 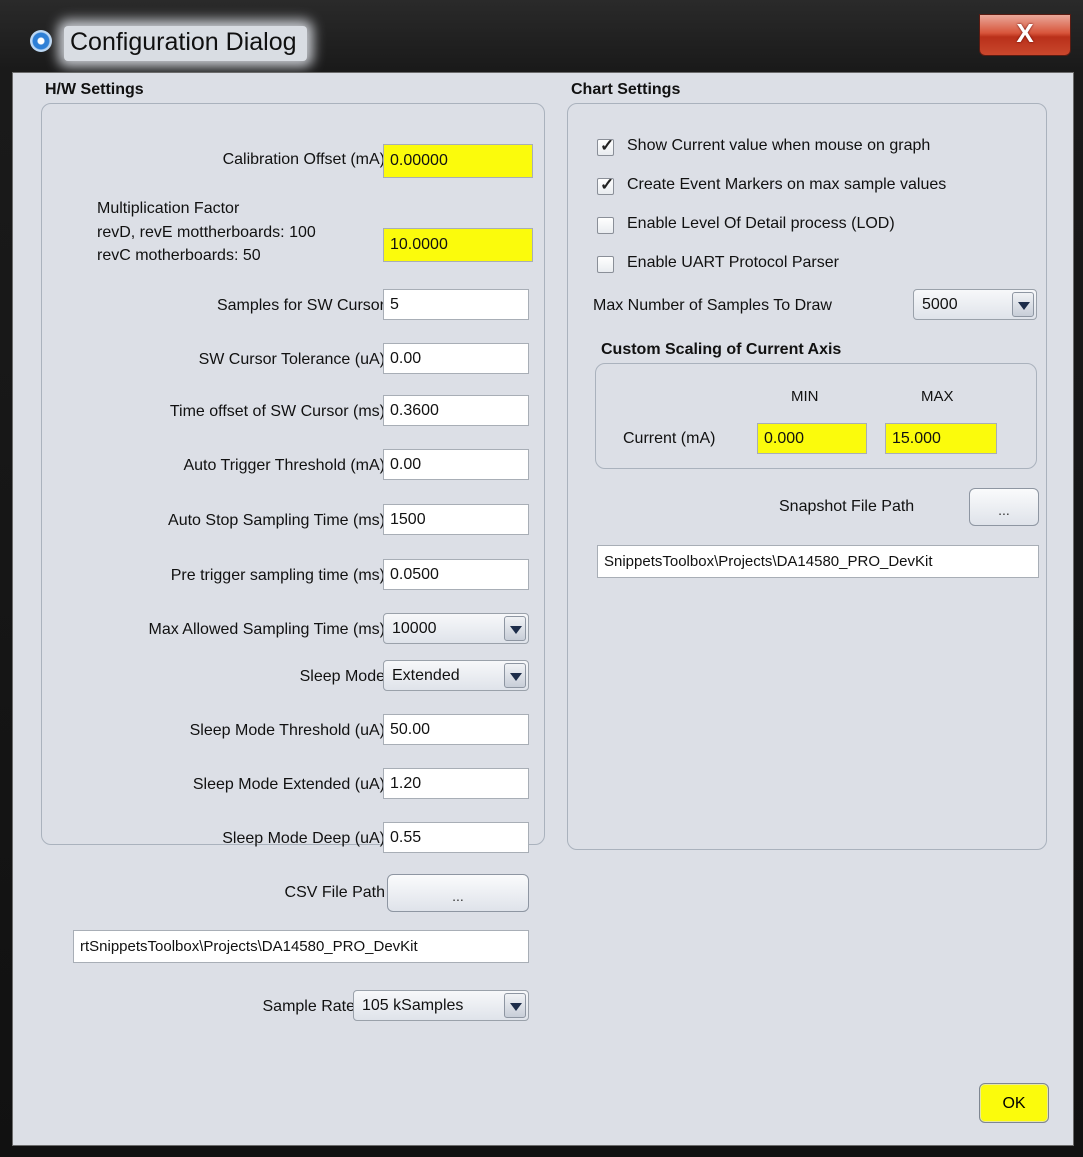 I want to click on lod-label: Enable Level Of Detail process (LOD), so click(x=761, y=223).